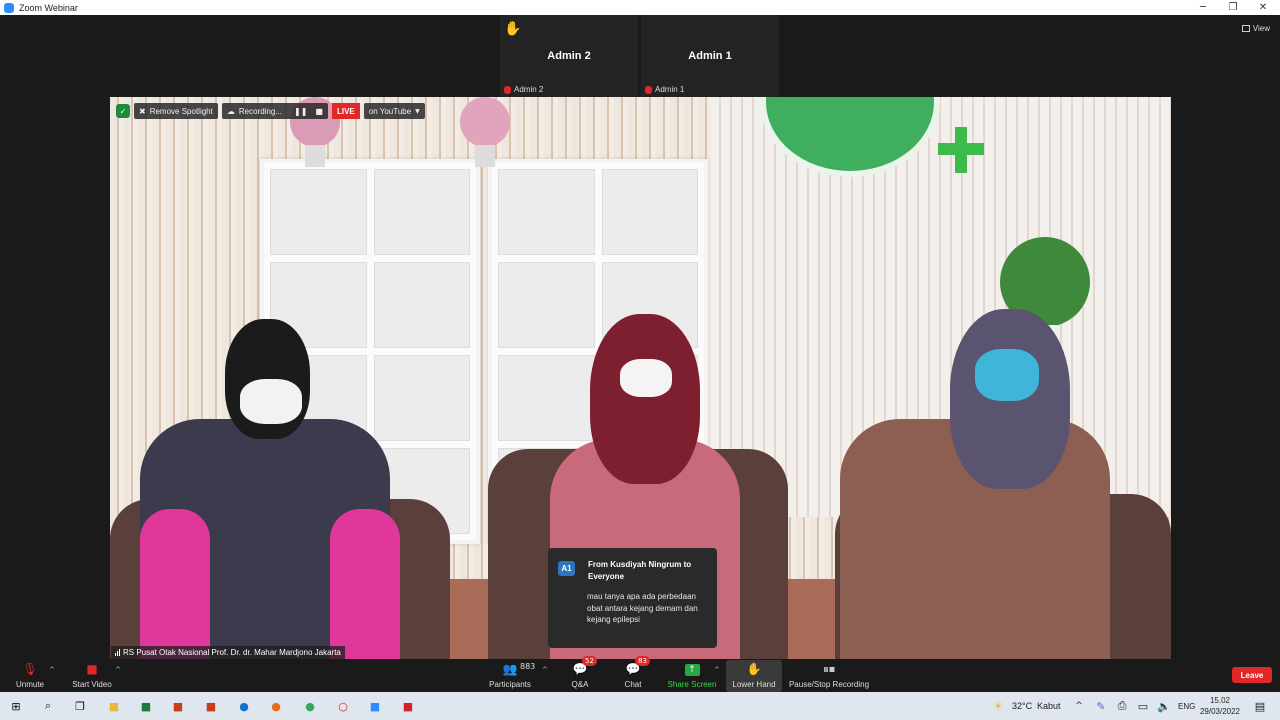 Image resolution: width=1280 pixels, height=720 pixels. I want to click on on-youtube-label: on YouTube, so click(390, 111).